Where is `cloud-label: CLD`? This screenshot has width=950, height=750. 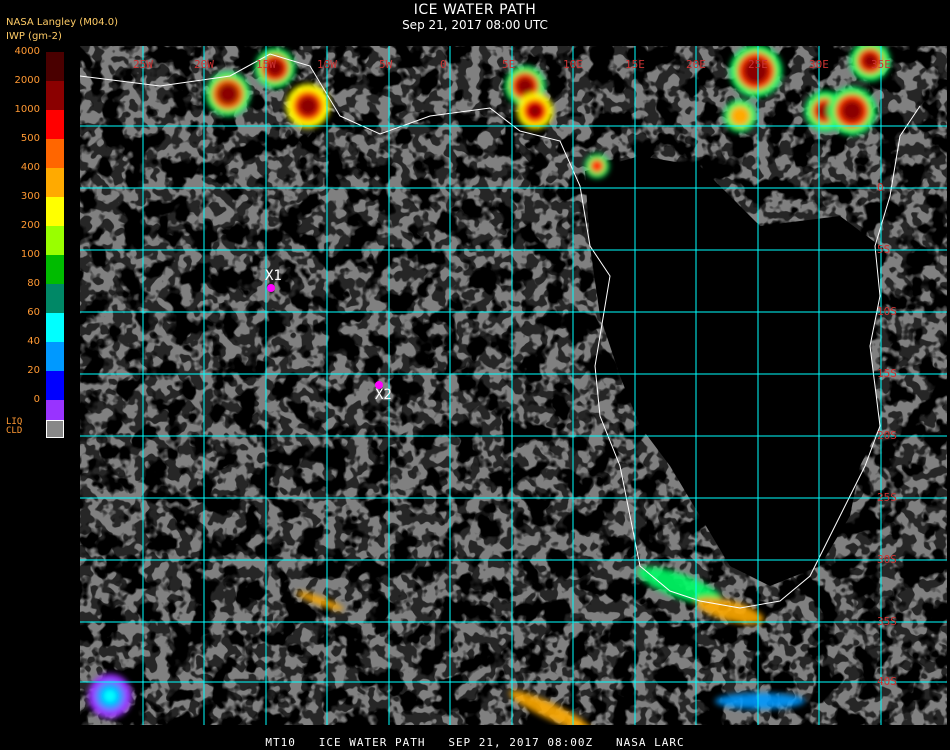 cloud-label: CLD is located at coordinates (14, 431).